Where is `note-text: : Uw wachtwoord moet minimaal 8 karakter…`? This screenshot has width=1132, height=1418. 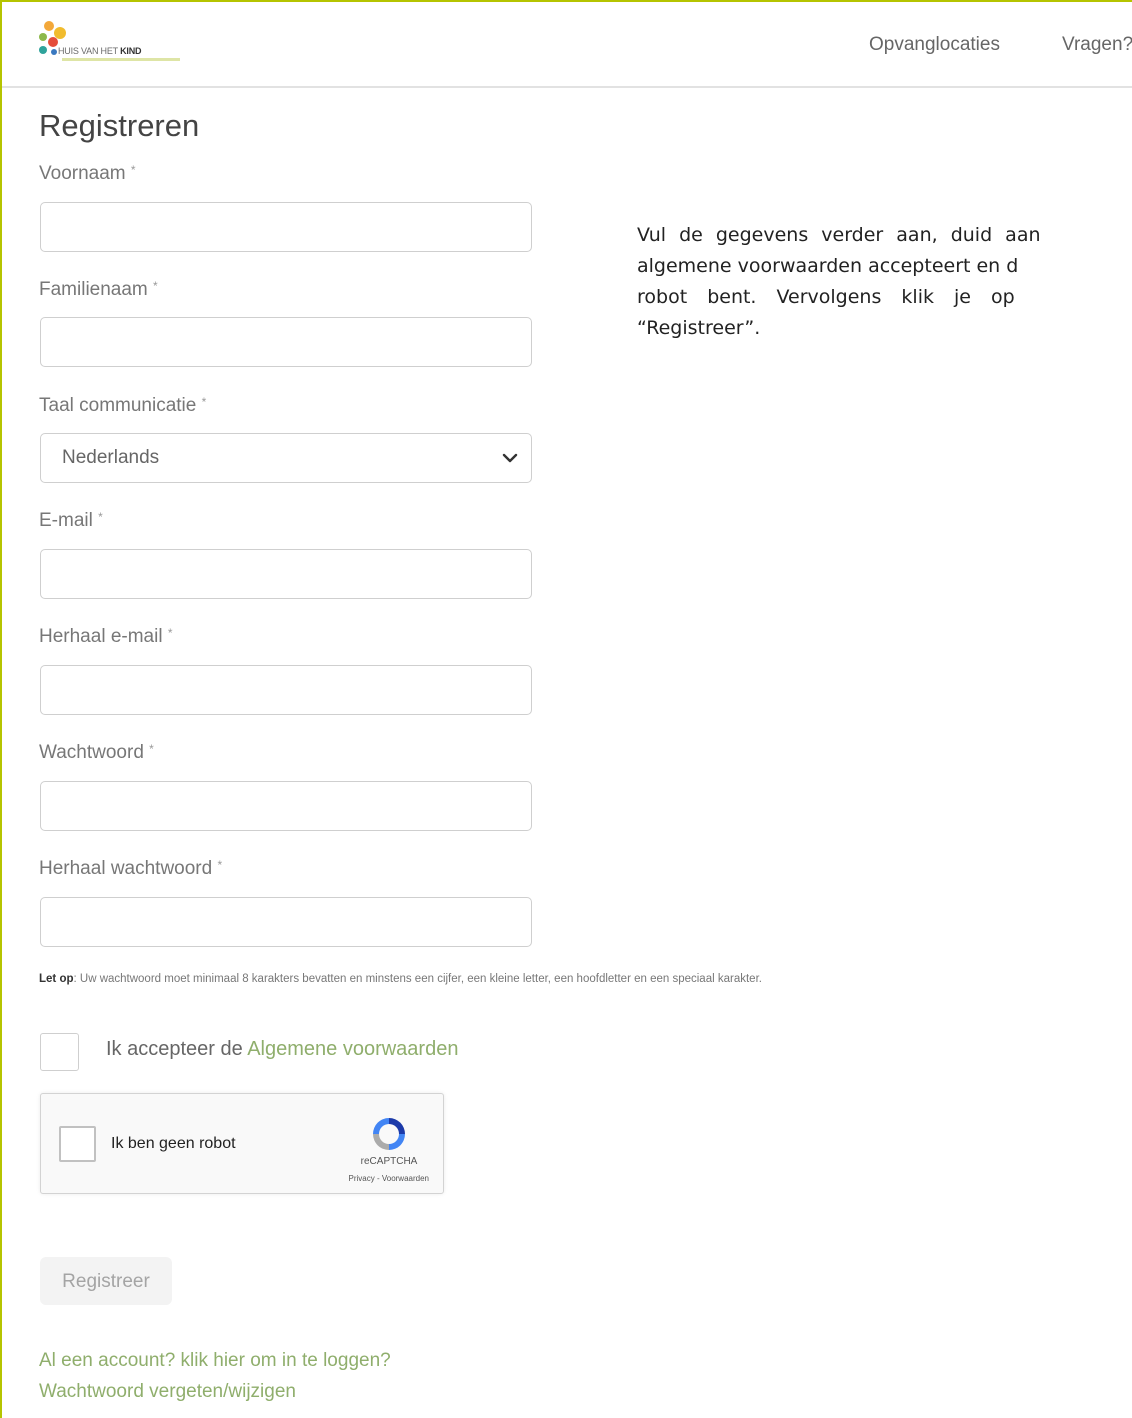
note-text: : Uw wachtwoord moet minimaal 8 karakter… is located at coordinates (417, 979).